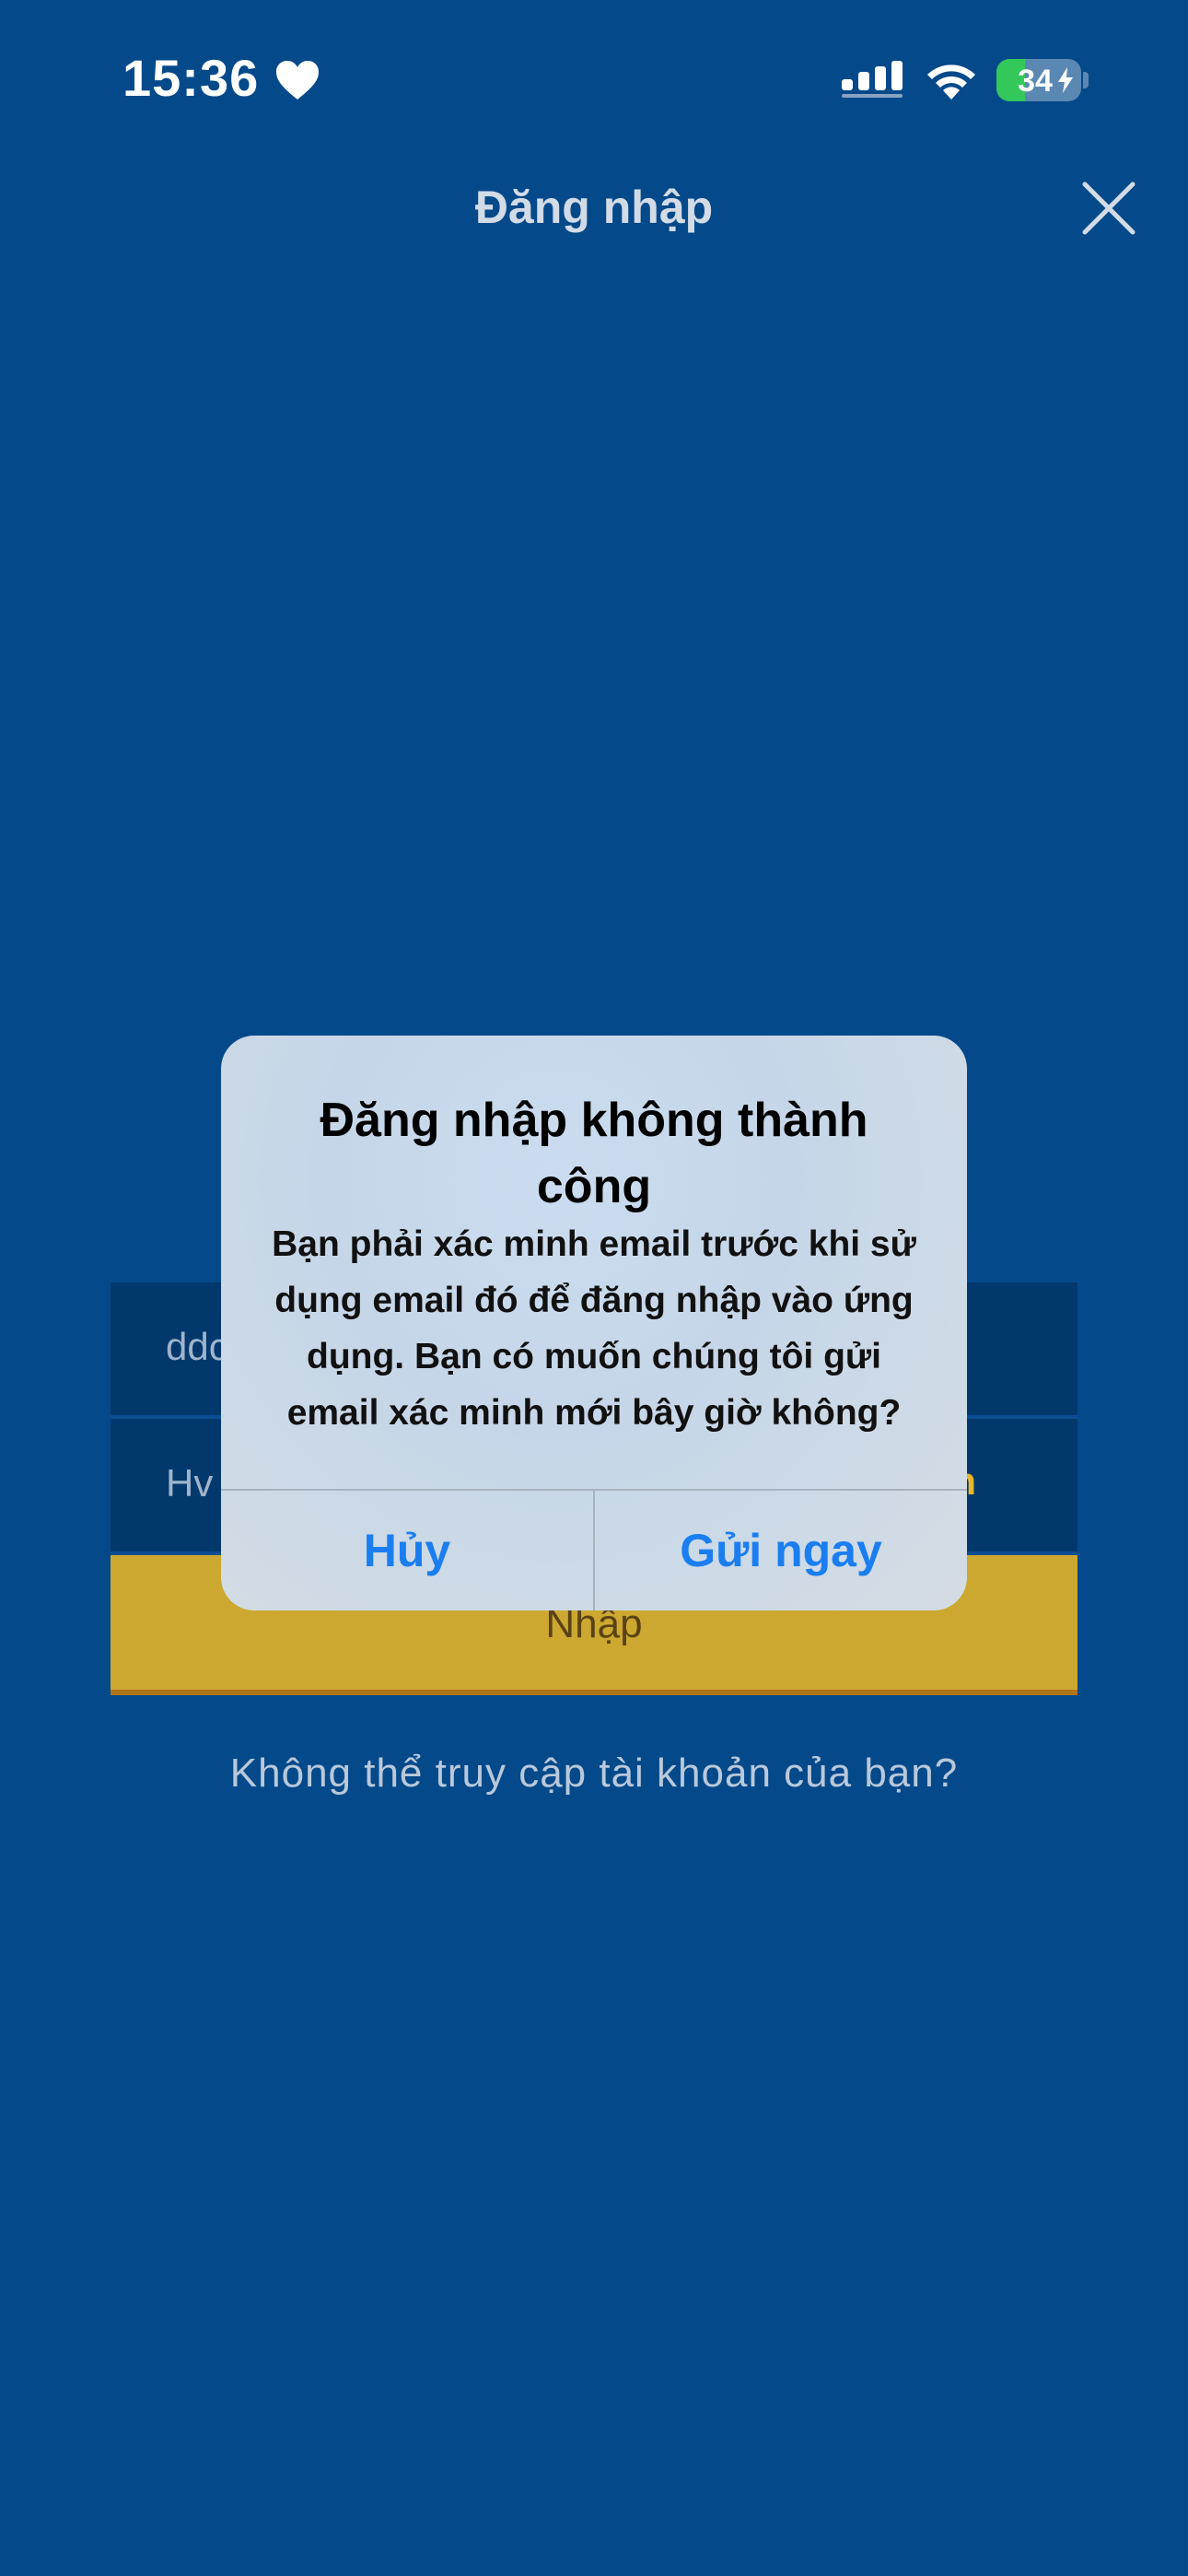 Image resolution: width=1188 pixels, height=2576 pixels. Describe the element at coordinates (781, 1550) in the screenshot. I see `send-now-button: Gửi ngay` at that location.